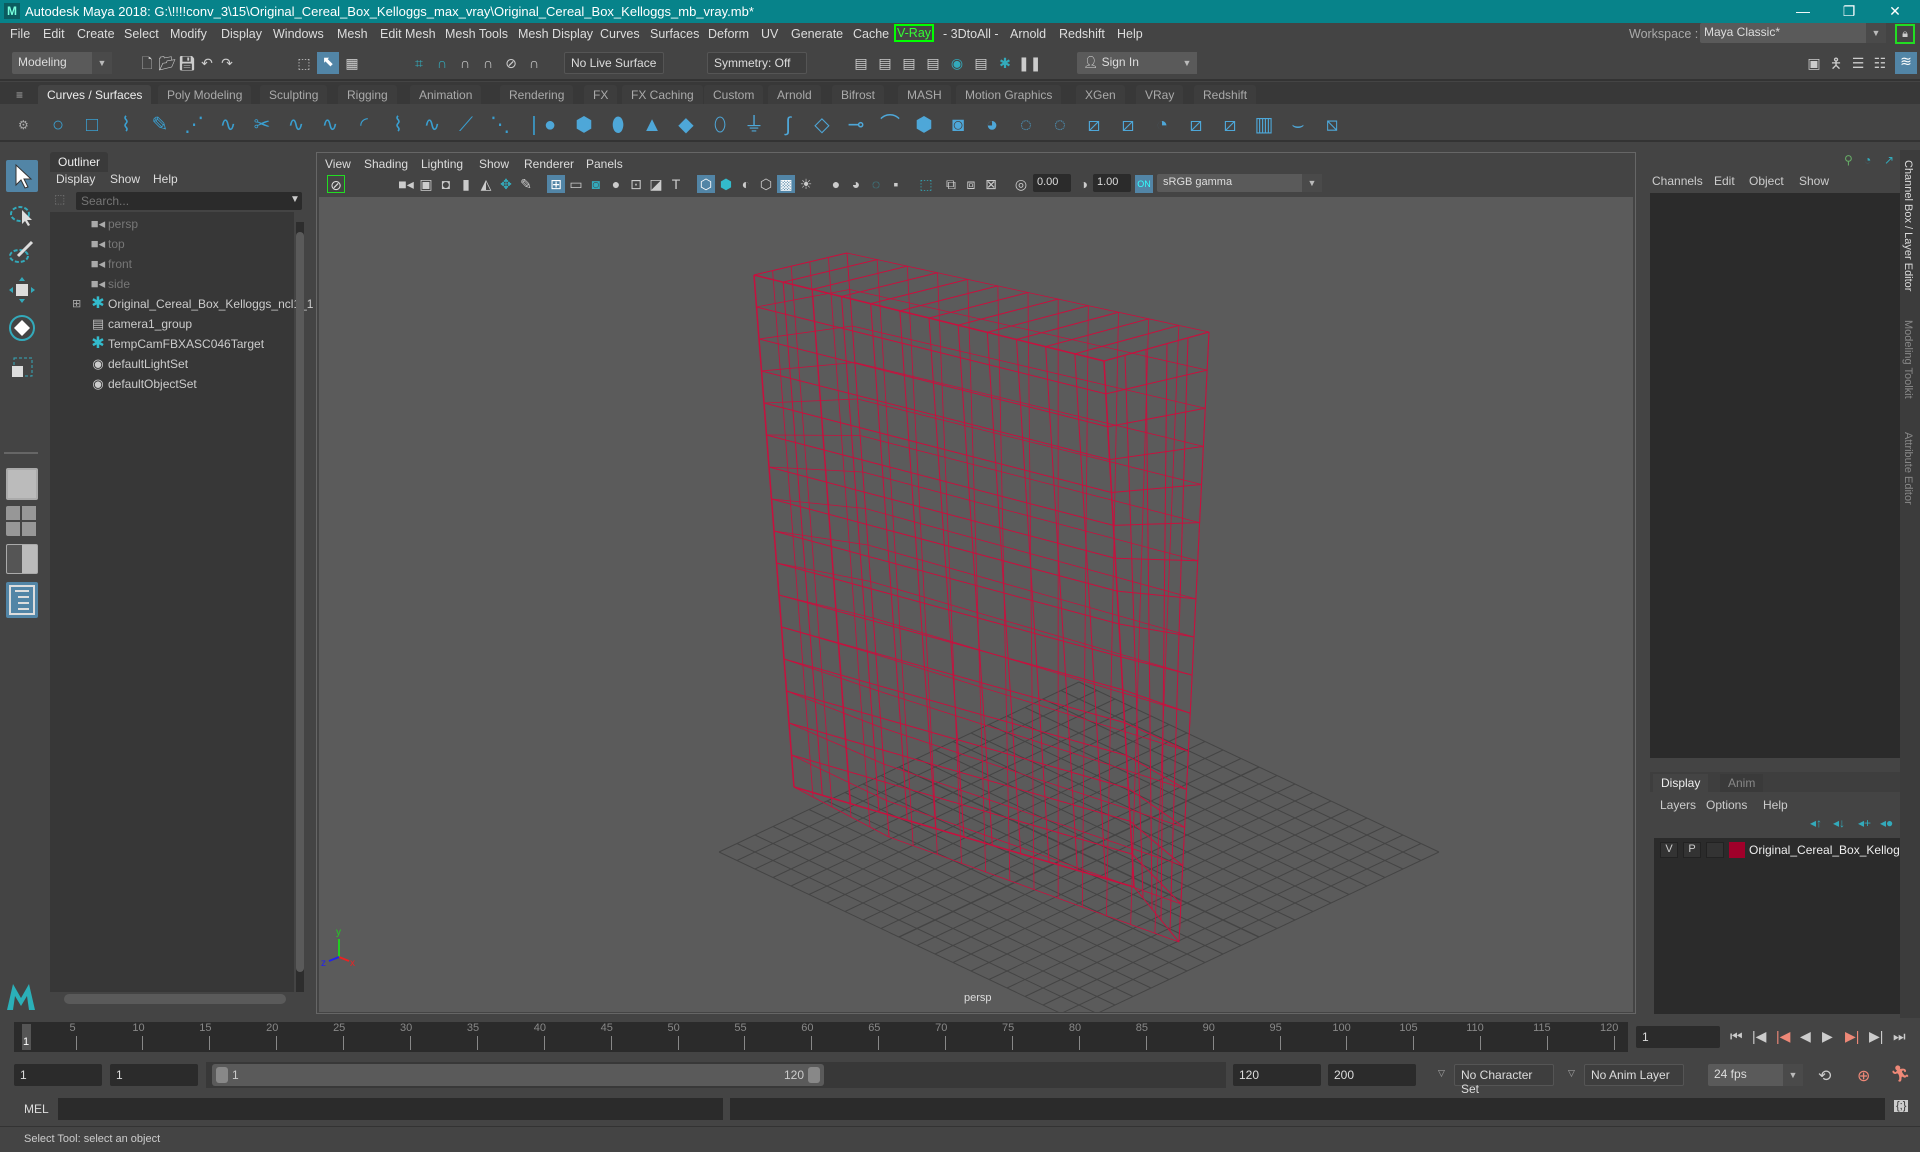 The width and height of the screenshot is (1920, 1152). Describe the element at coordinates (486, 184) in the screenshot. I see `image-plane-icon: ◭` at that location.